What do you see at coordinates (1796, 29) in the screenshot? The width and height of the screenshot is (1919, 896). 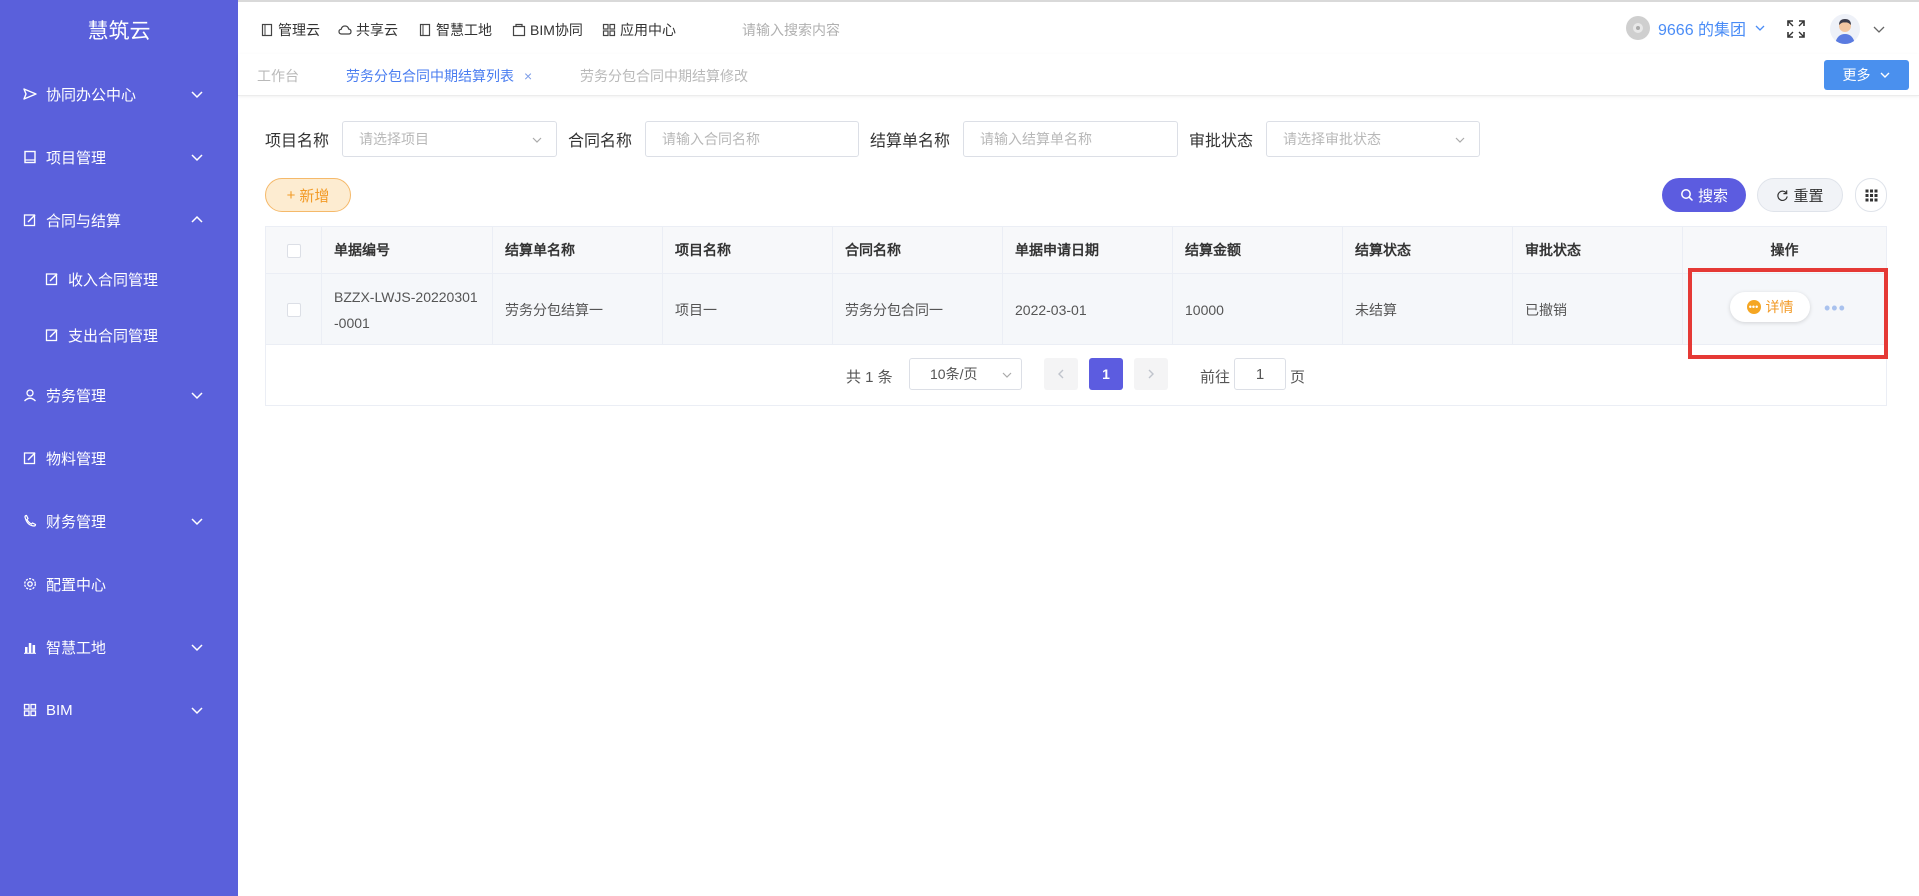 I see `fullscreen-icon` at bounding box center [1796, 29].